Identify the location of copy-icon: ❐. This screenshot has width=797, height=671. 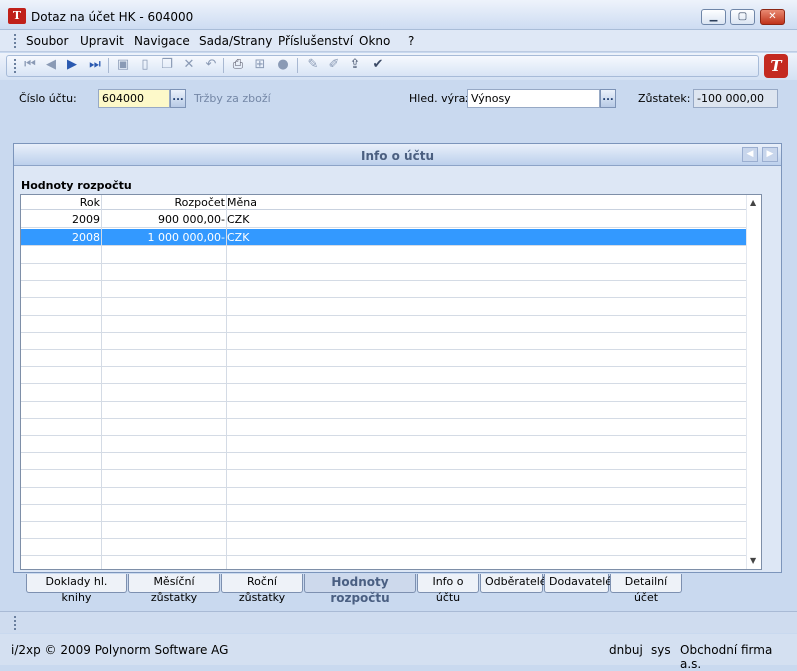
(167, 65).